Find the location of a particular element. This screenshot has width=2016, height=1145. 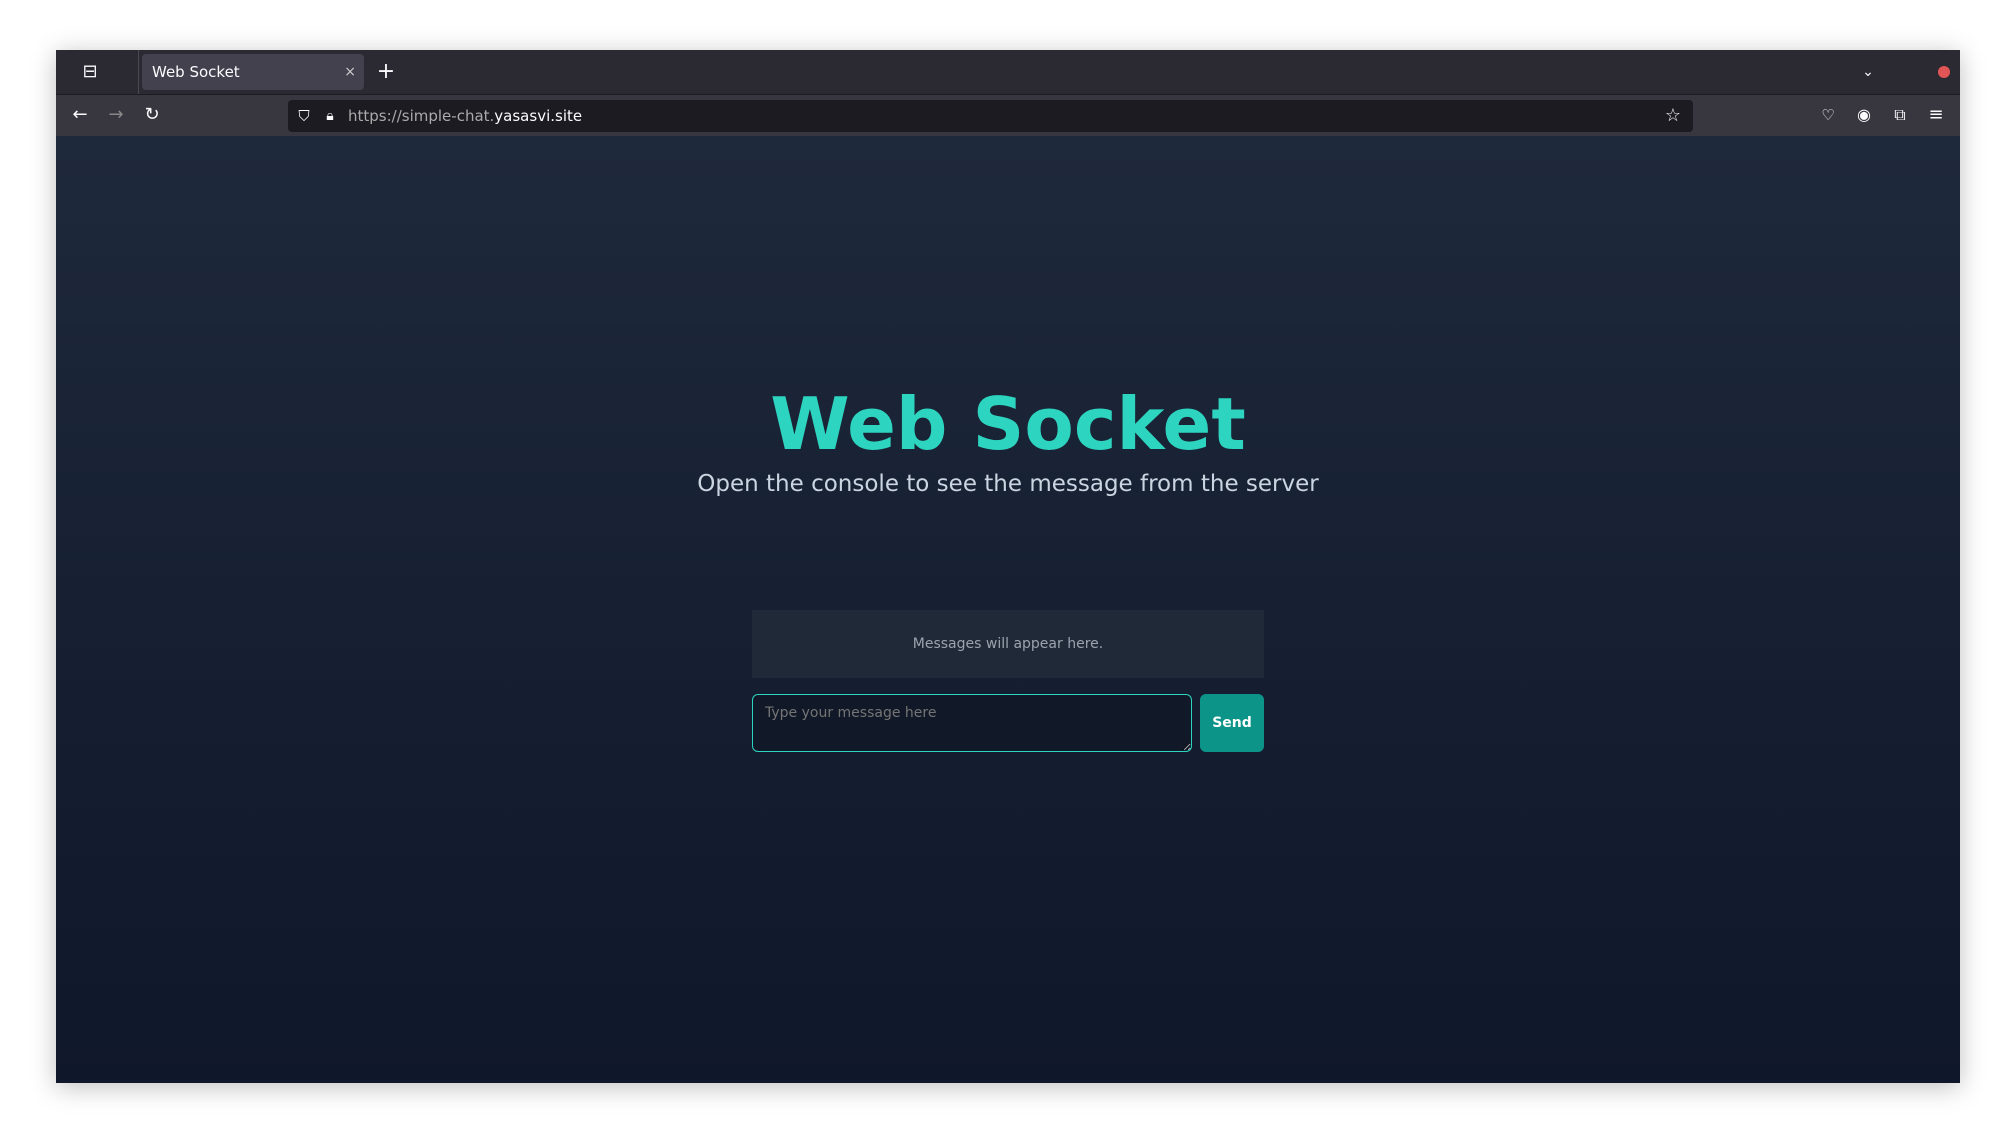

extensions-icon: ⧉ is located at coordinates (1900, 115).